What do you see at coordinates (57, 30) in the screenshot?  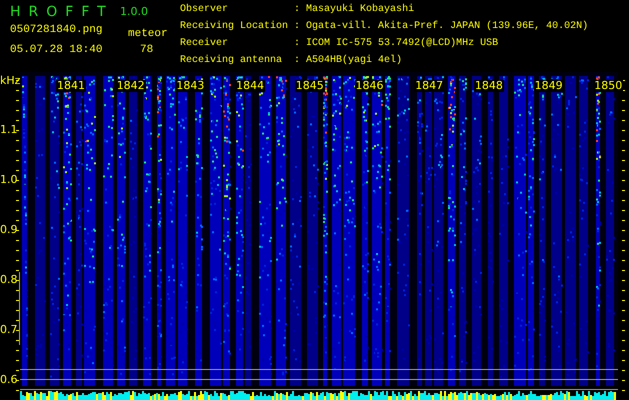 I see `file-name: 0507281840.png` at bounding box center [57, 30].